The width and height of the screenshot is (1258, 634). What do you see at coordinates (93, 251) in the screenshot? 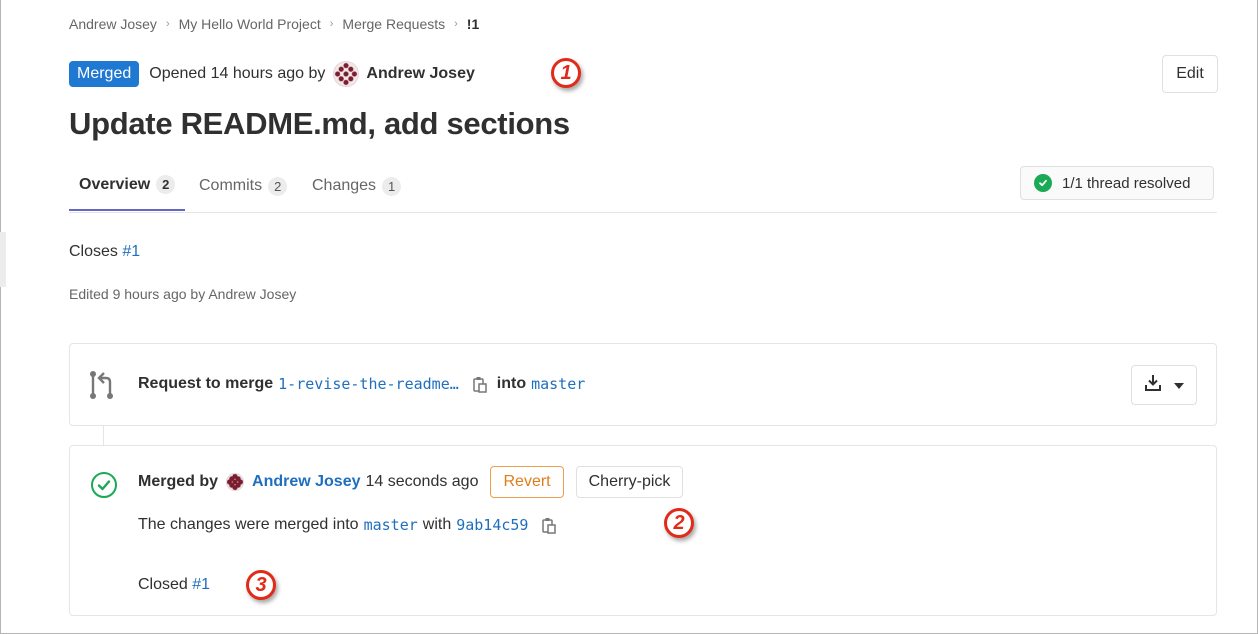
I see `closes-prefix: Closes` at bounding box center [93, 251].